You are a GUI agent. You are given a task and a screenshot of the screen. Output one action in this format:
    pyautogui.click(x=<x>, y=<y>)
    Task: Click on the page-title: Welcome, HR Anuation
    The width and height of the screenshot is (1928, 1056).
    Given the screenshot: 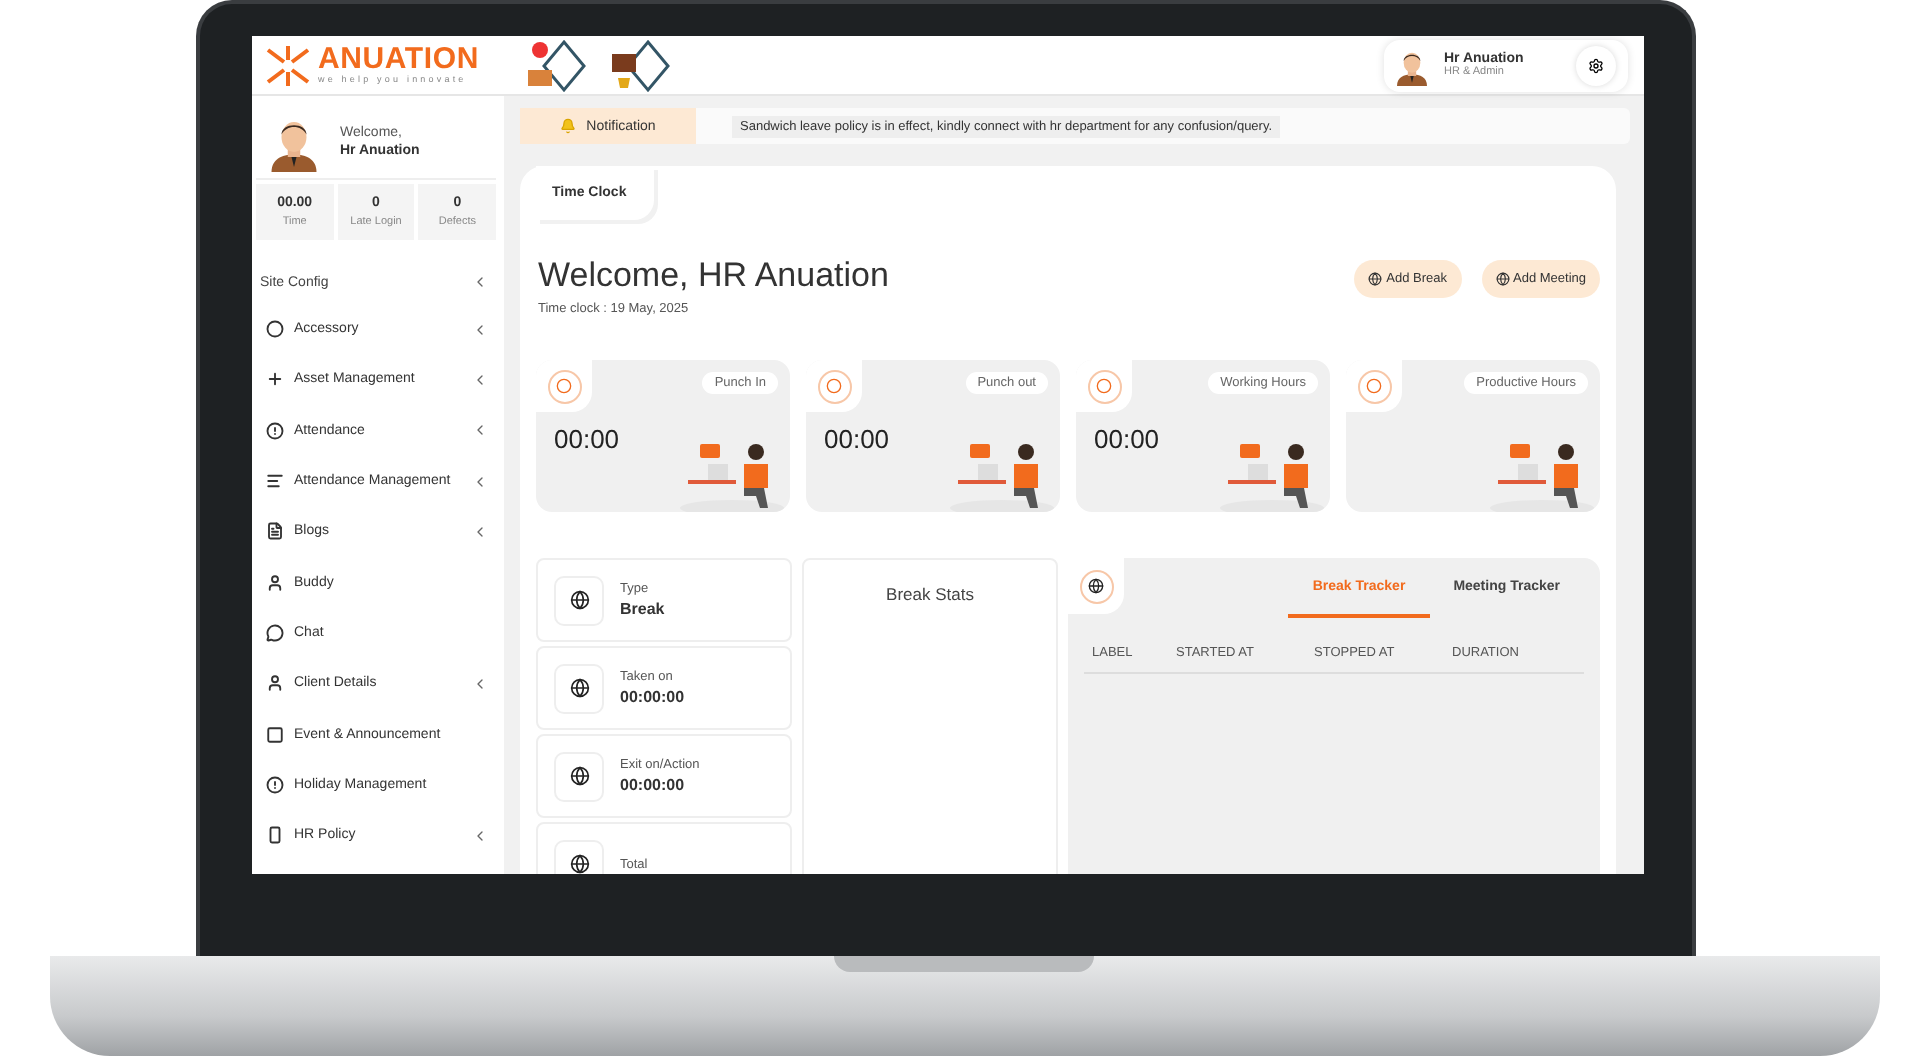 What is the action you would take?
    pyautogui.click(x=714, y=276)
    